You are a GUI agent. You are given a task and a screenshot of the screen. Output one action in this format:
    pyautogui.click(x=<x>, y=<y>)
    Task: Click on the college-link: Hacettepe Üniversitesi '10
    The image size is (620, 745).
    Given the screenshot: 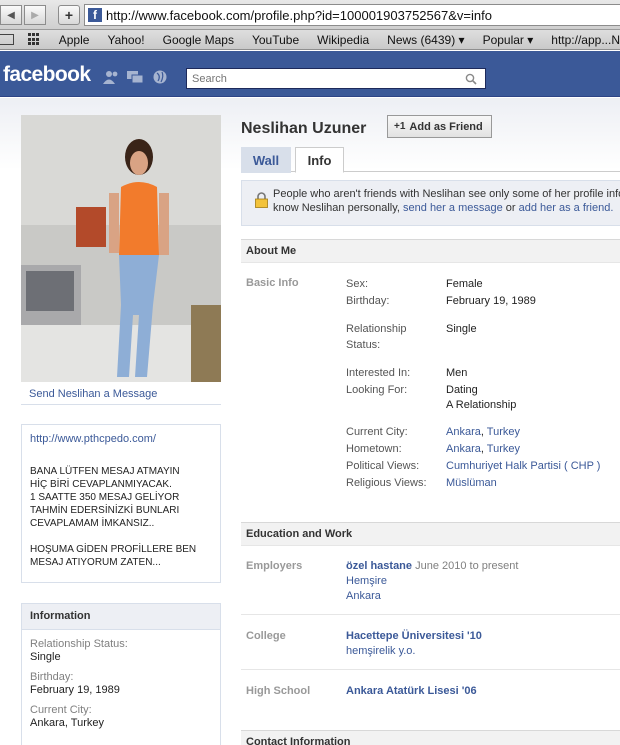 What is the action you would take?
    pyautogui.click(x=414, y=636)
    